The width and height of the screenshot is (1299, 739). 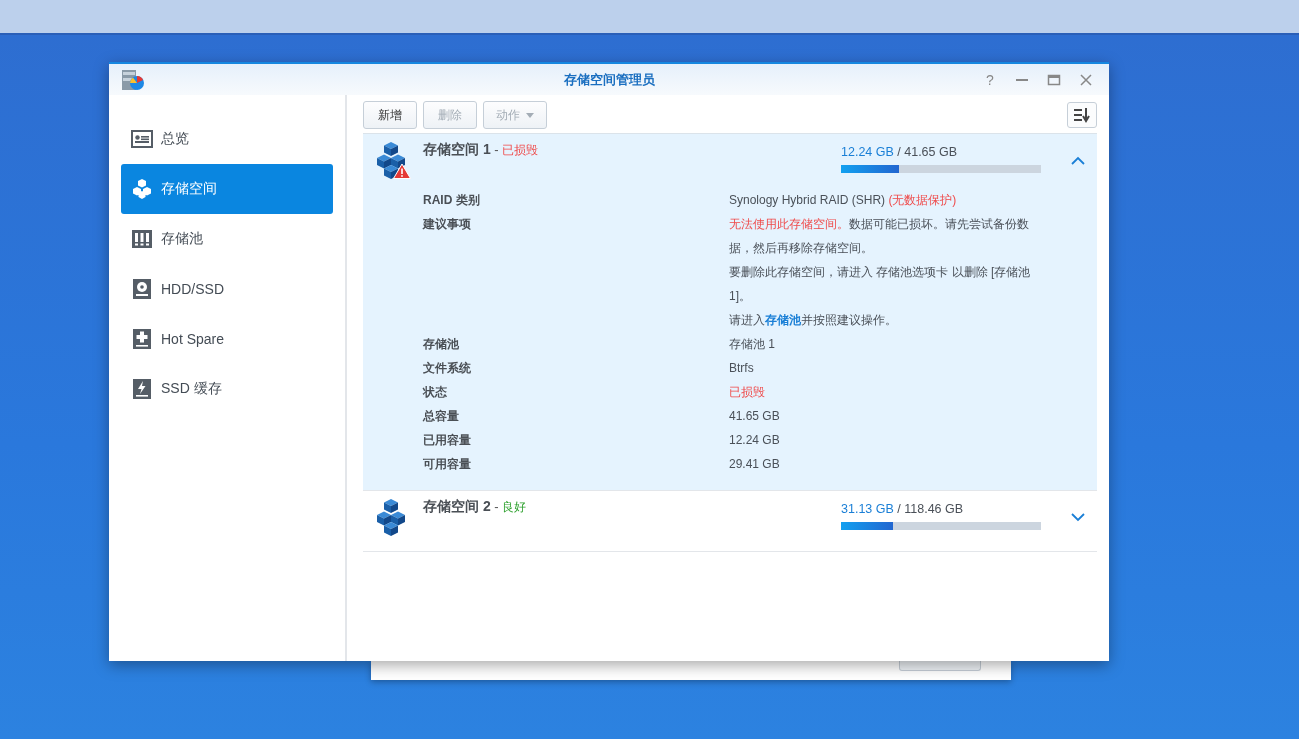 What do you see at coordinates (783, 320) in the screenshot?
I see `pool-link: 存储池` at bounding box center [783, 320].